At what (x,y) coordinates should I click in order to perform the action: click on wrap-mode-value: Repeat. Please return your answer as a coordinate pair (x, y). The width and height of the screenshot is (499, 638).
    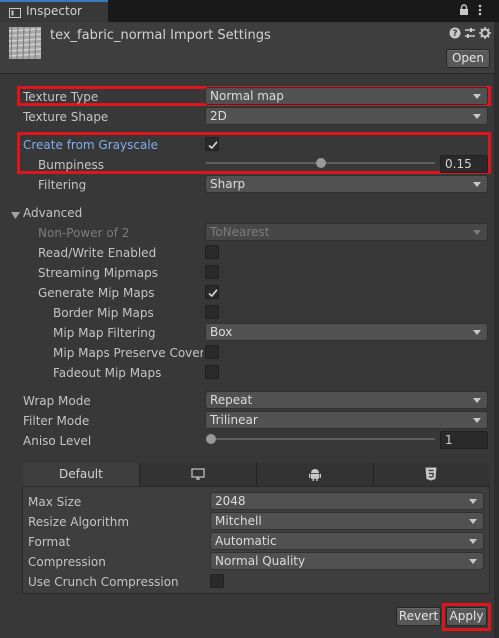
    Looking at the image, I should click on (231, 400).